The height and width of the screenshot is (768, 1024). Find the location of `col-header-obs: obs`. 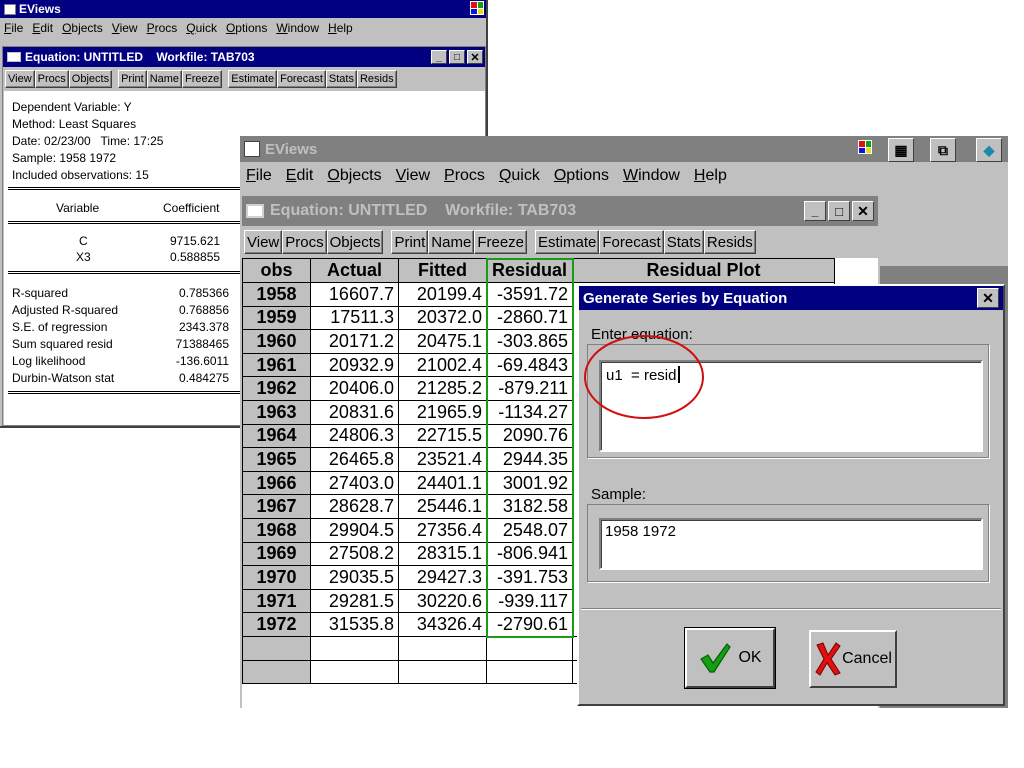

col-header-obs: obs is located at coordinates (276, 270).